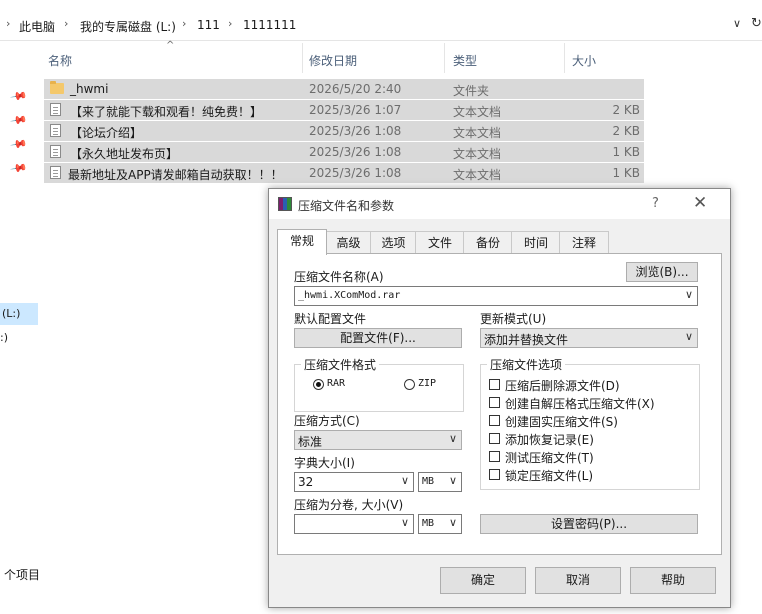 This screenshot has width=762, height=614. Describe the element at coordinates (756, 23) in the screenshot. I see `refresh-icon: ↻` at that location.